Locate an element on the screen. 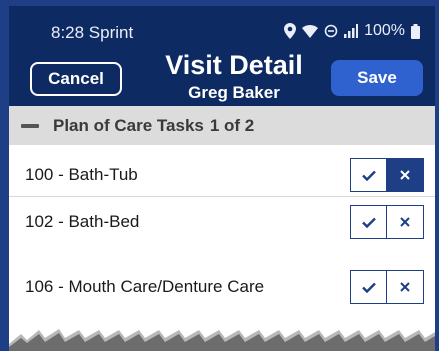 The image size is (439, 351). task-label: 106 - Mouth Care/Denture Care is located at coordinates (145, 286).